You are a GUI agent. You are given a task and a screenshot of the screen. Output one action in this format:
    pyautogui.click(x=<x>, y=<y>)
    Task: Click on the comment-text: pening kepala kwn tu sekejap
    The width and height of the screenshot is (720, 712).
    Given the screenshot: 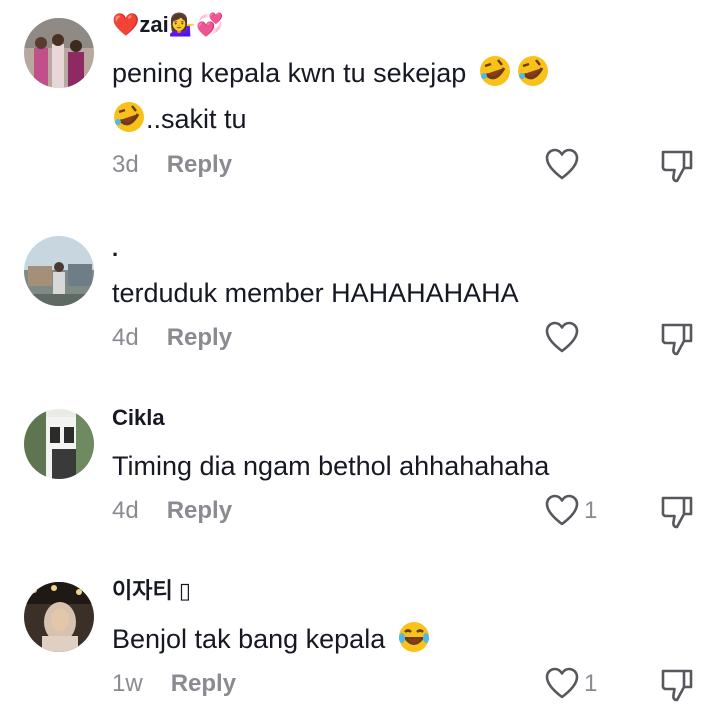 What is the action you would take?
    pyautogui.click(x=382, y=73)
    